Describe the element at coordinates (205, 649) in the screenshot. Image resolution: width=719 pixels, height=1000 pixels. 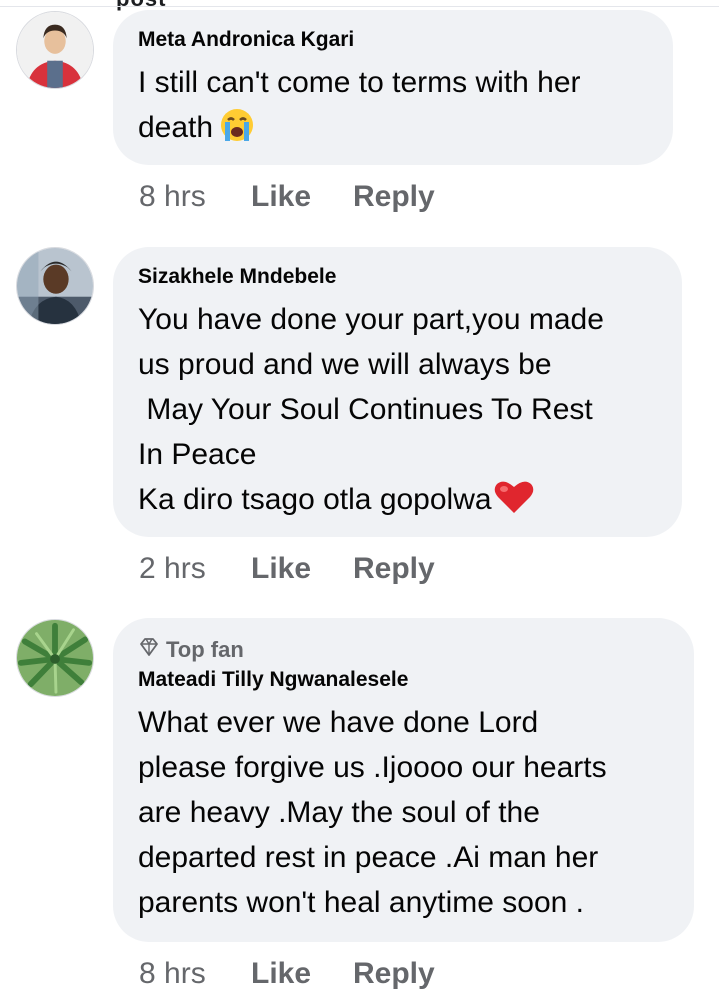
I see `badge-label: Top fan` at that location.